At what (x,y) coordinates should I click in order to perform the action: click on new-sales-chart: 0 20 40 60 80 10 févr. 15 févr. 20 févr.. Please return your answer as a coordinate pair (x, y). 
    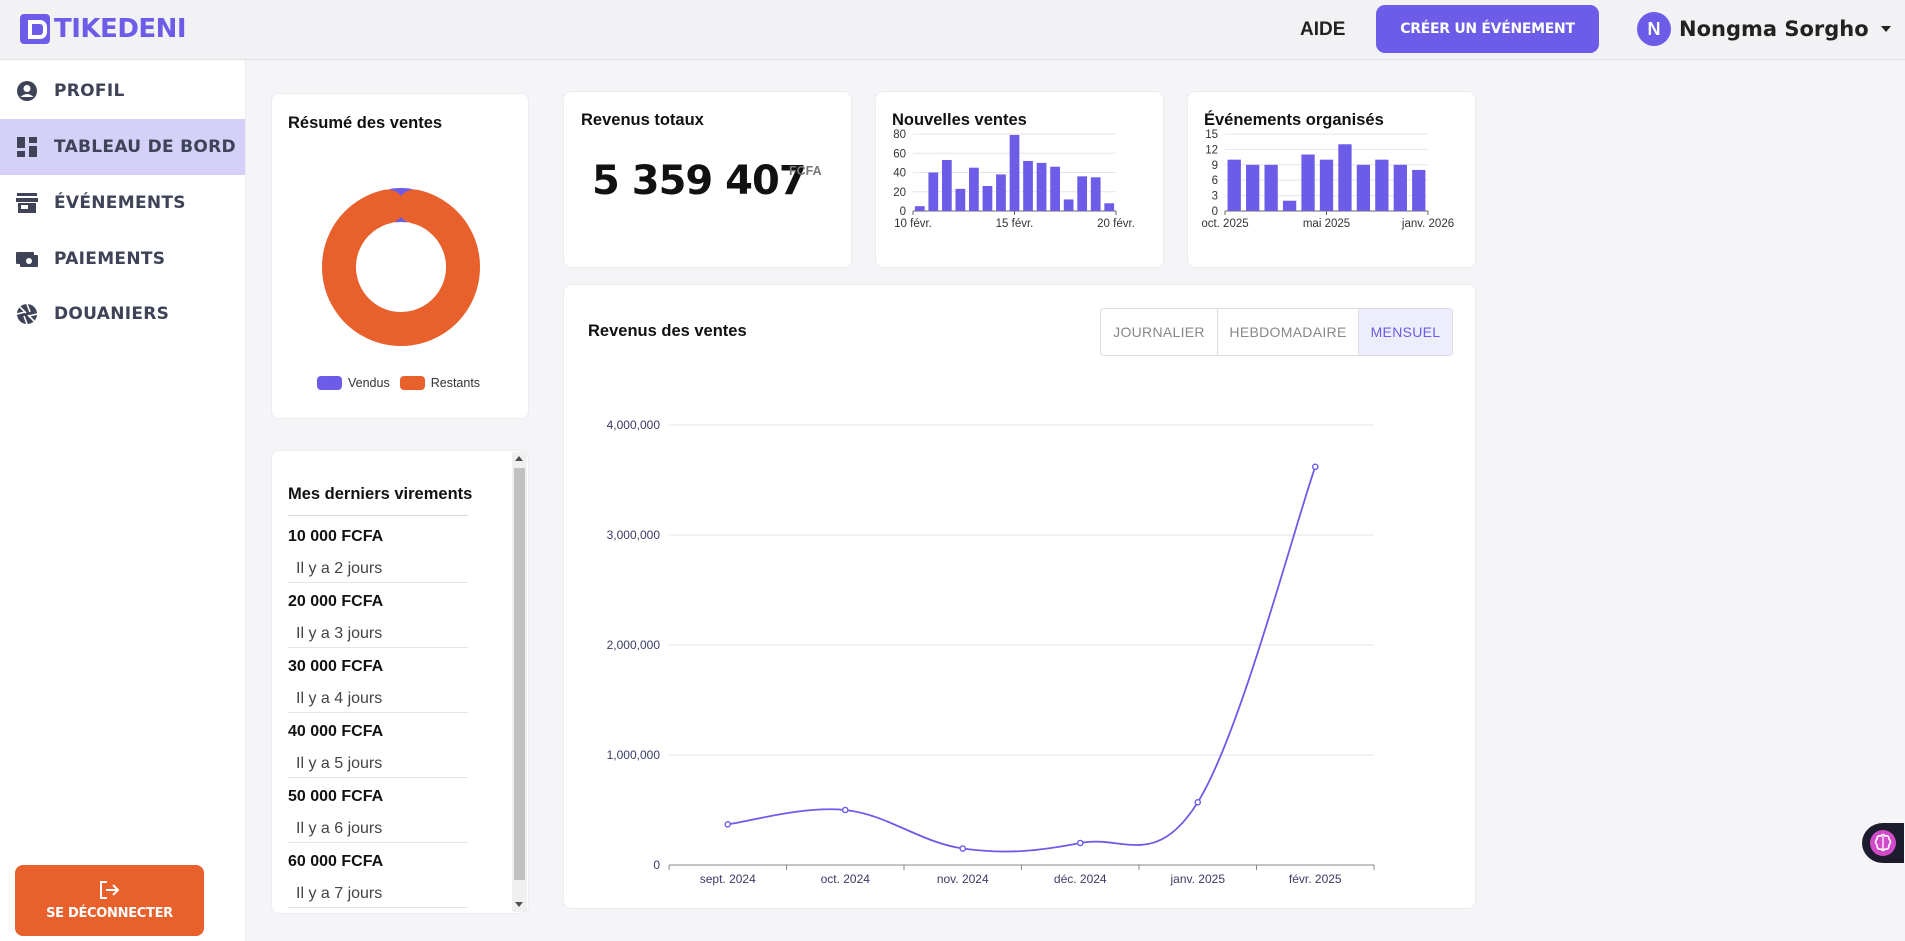
    Looking at the image, I should click on (1020, 199).